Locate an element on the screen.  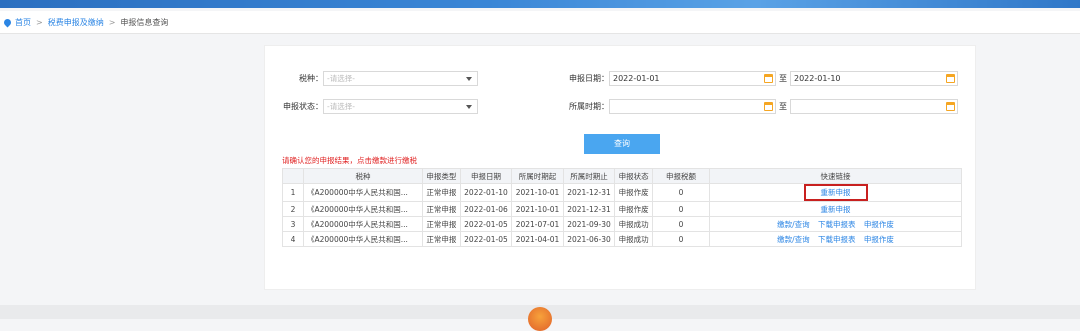
highlight-box: 重新申报 is located at coordinates (835, 192).